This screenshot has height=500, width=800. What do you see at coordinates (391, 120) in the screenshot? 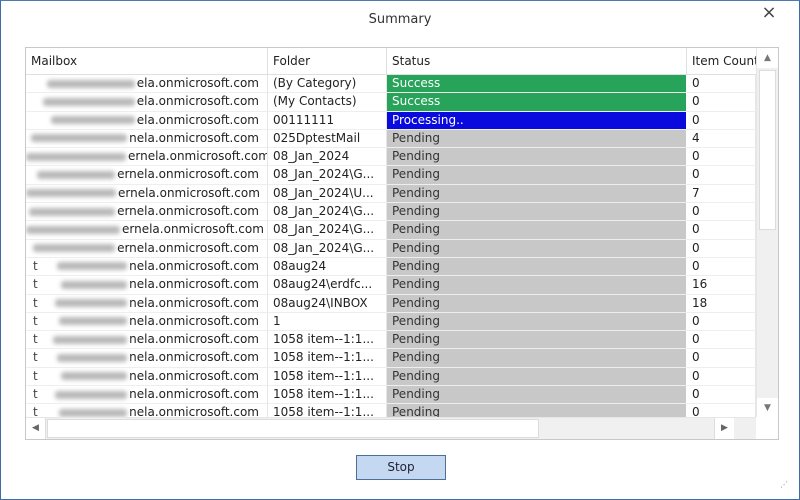
I see `table-row: ela.onmicrosoft.com 00111111 Processing.. 0` at bounding box center [391, 120].